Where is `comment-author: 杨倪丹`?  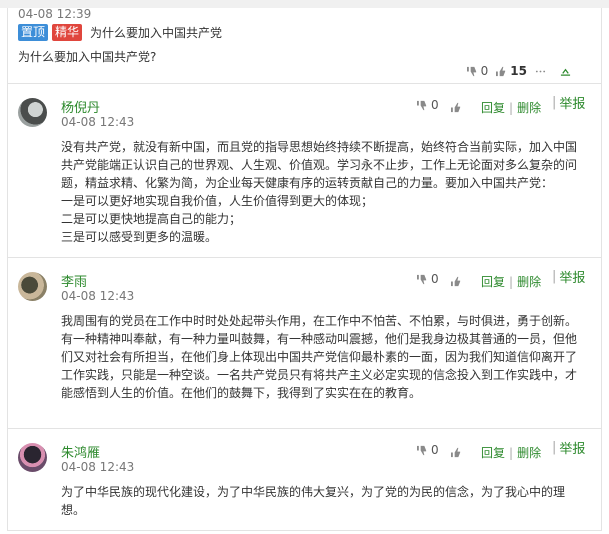 comment-author: 杨倪丹 is located at coordinates (80, 106).